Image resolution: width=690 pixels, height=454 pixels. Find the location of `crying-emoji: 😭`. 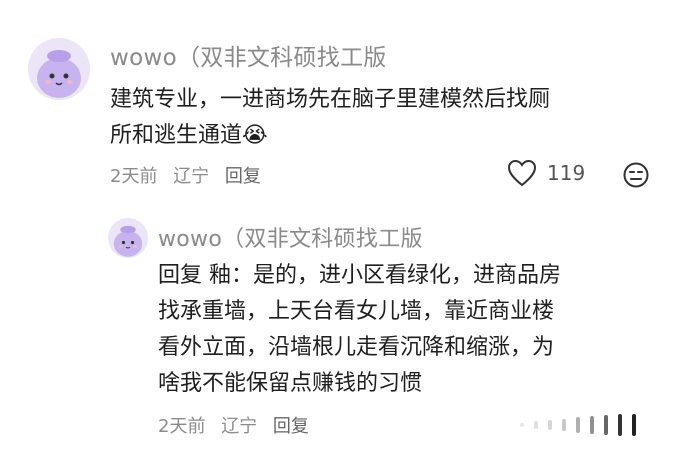

crying-emoji: 😭 is located at coordinates (255, 135).